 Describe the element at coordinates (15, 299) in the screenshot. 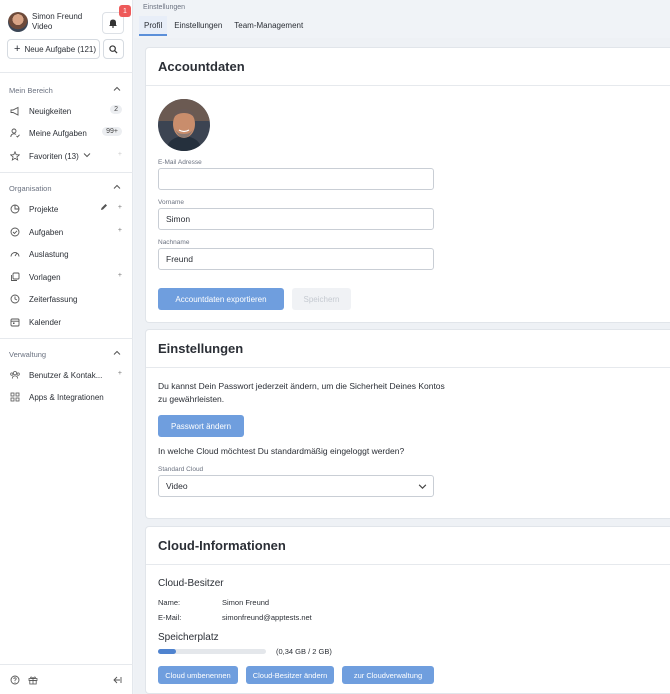

I see `clock-icon` at that location.